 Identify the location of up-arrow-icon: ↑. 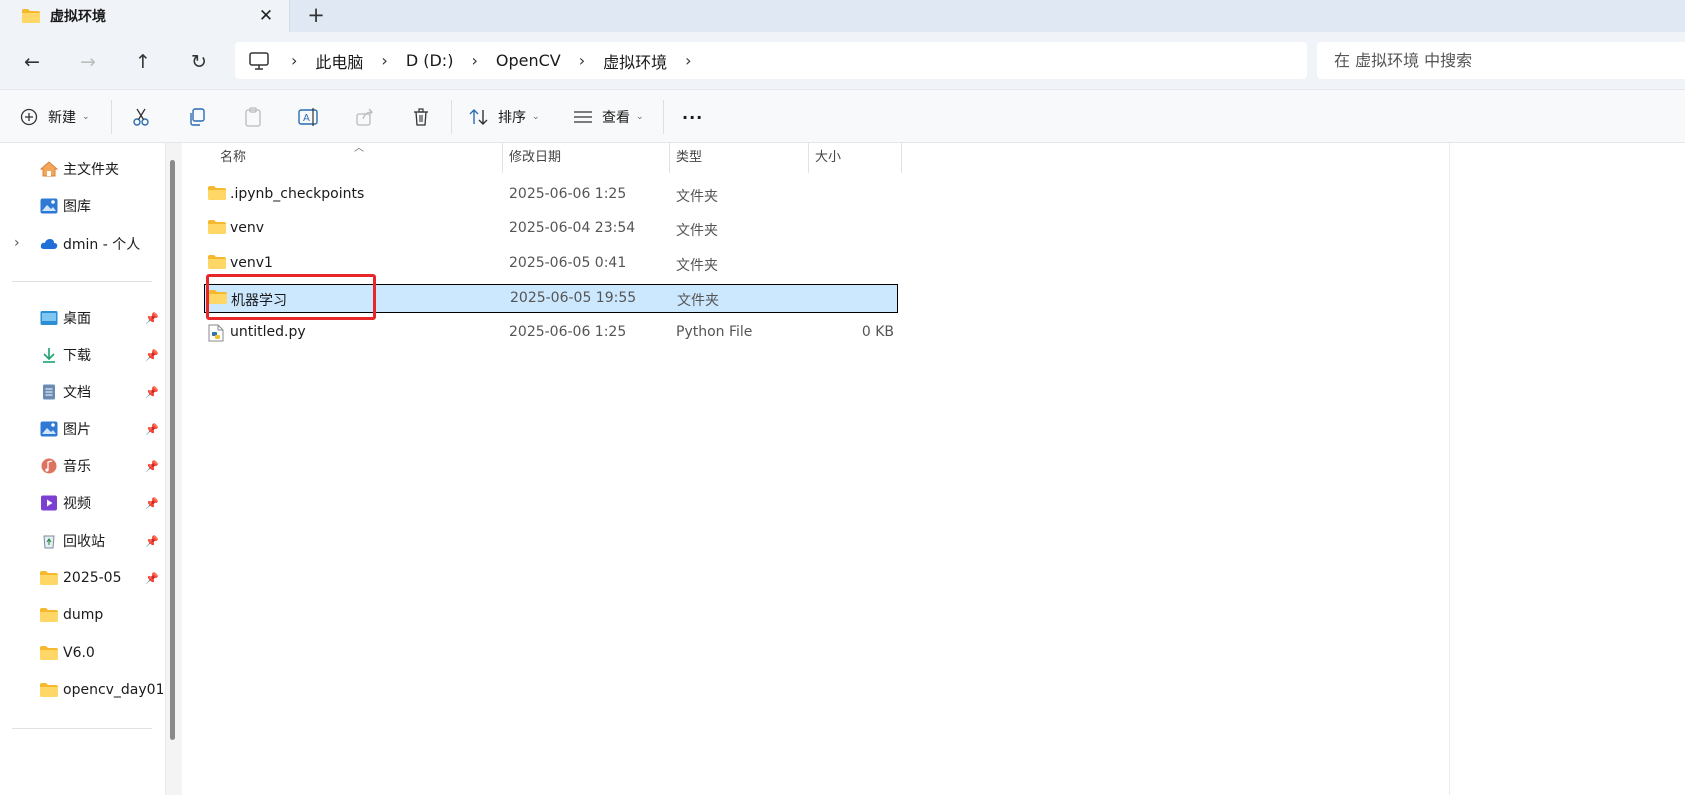
(143, 62).